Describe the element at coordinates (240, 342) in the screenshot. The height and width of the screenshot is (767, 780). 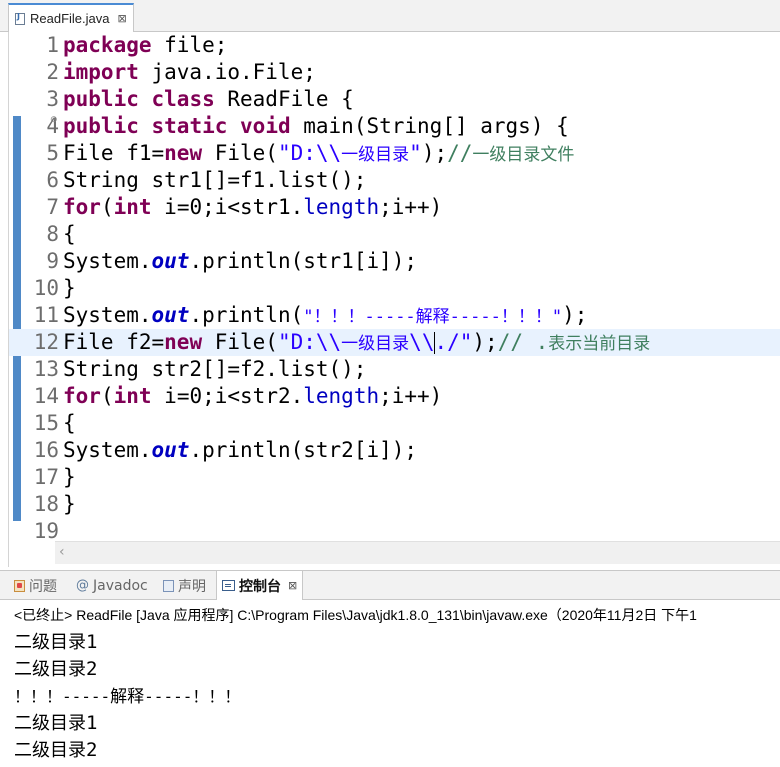
I see `code-part: File(` at that location.